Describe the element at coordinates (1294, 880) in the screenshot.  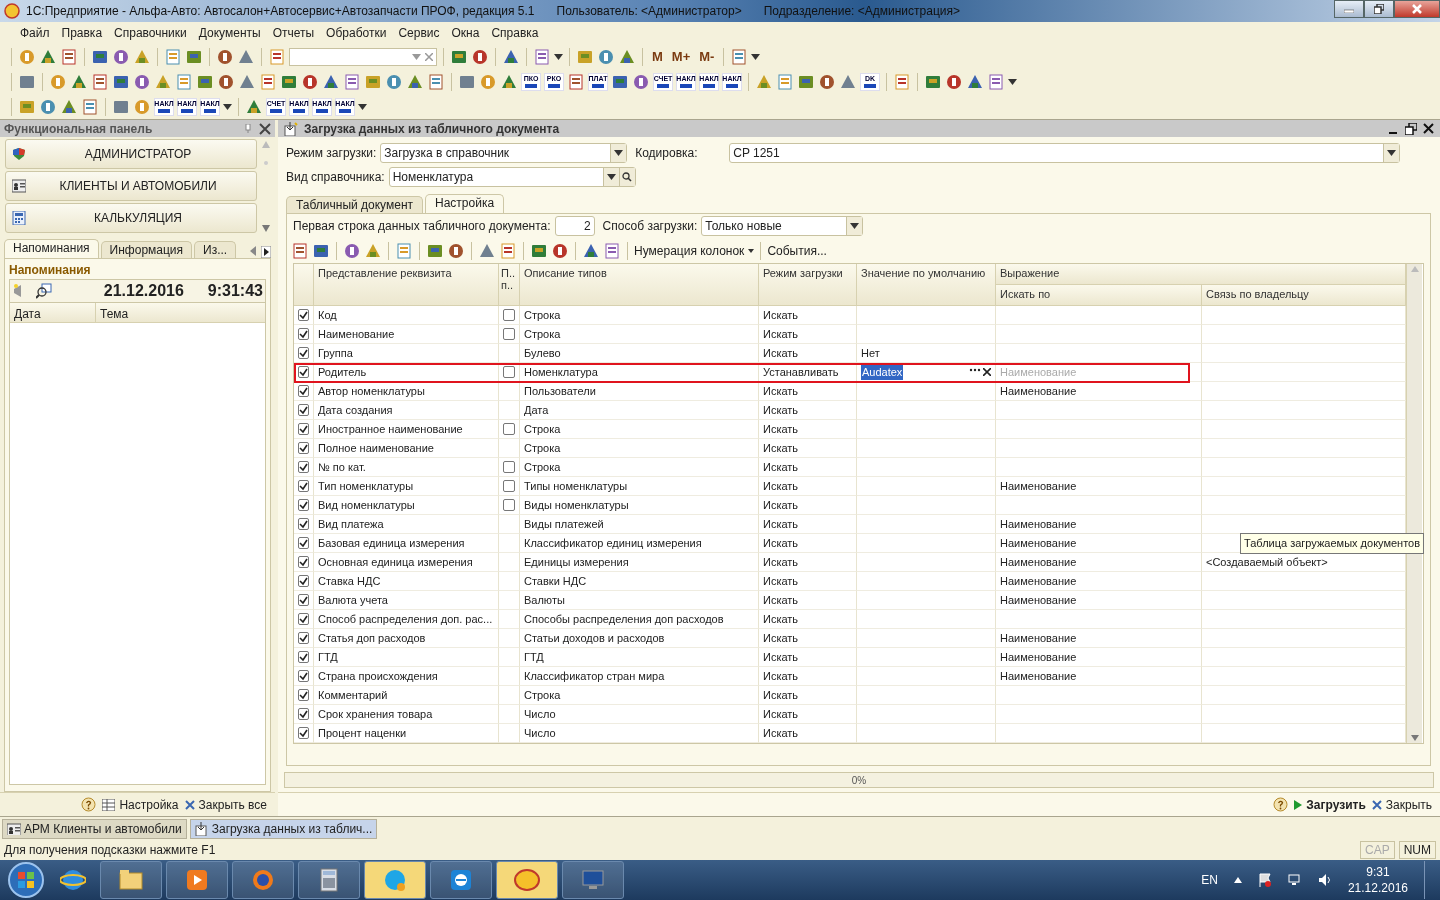
I see `network-icon` at that location.